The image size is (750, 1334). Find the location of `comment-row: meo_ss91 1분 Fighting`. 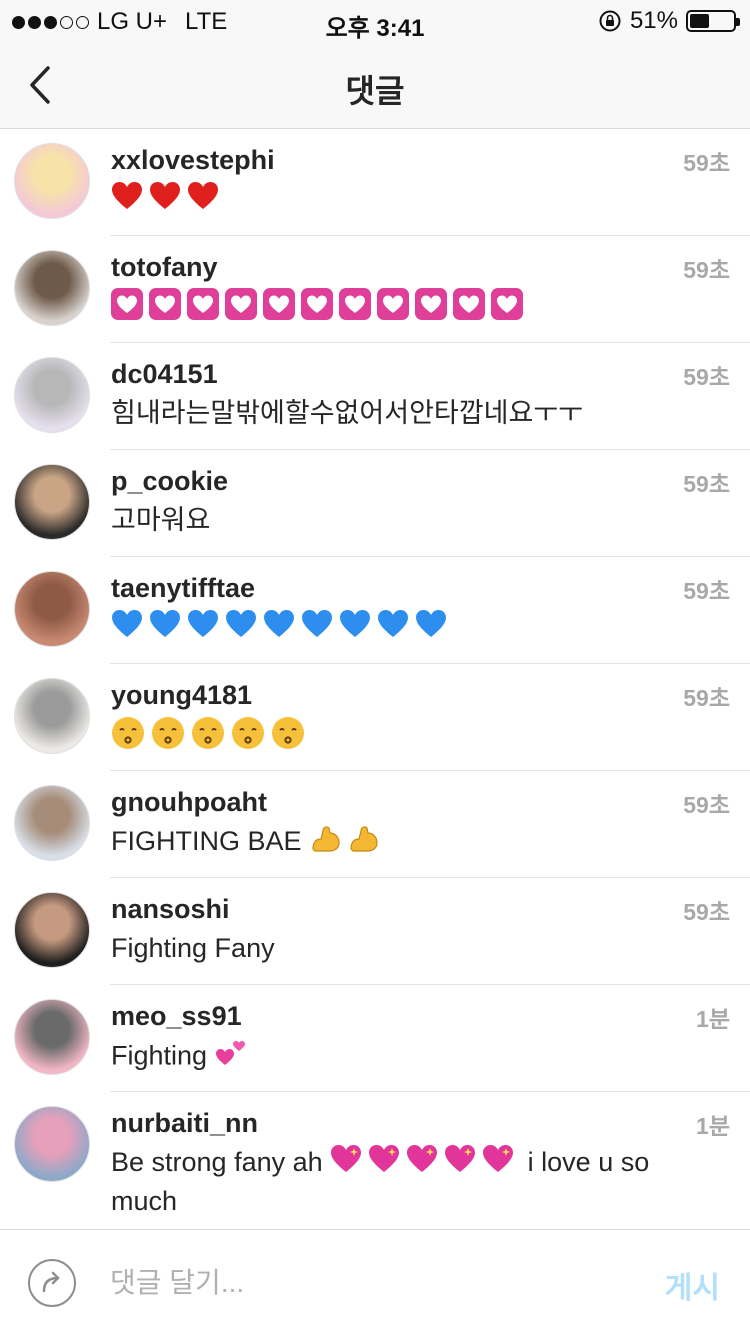

comment-row: meo_ss91 1분 Fighting is located at coordinates (375, 1038).